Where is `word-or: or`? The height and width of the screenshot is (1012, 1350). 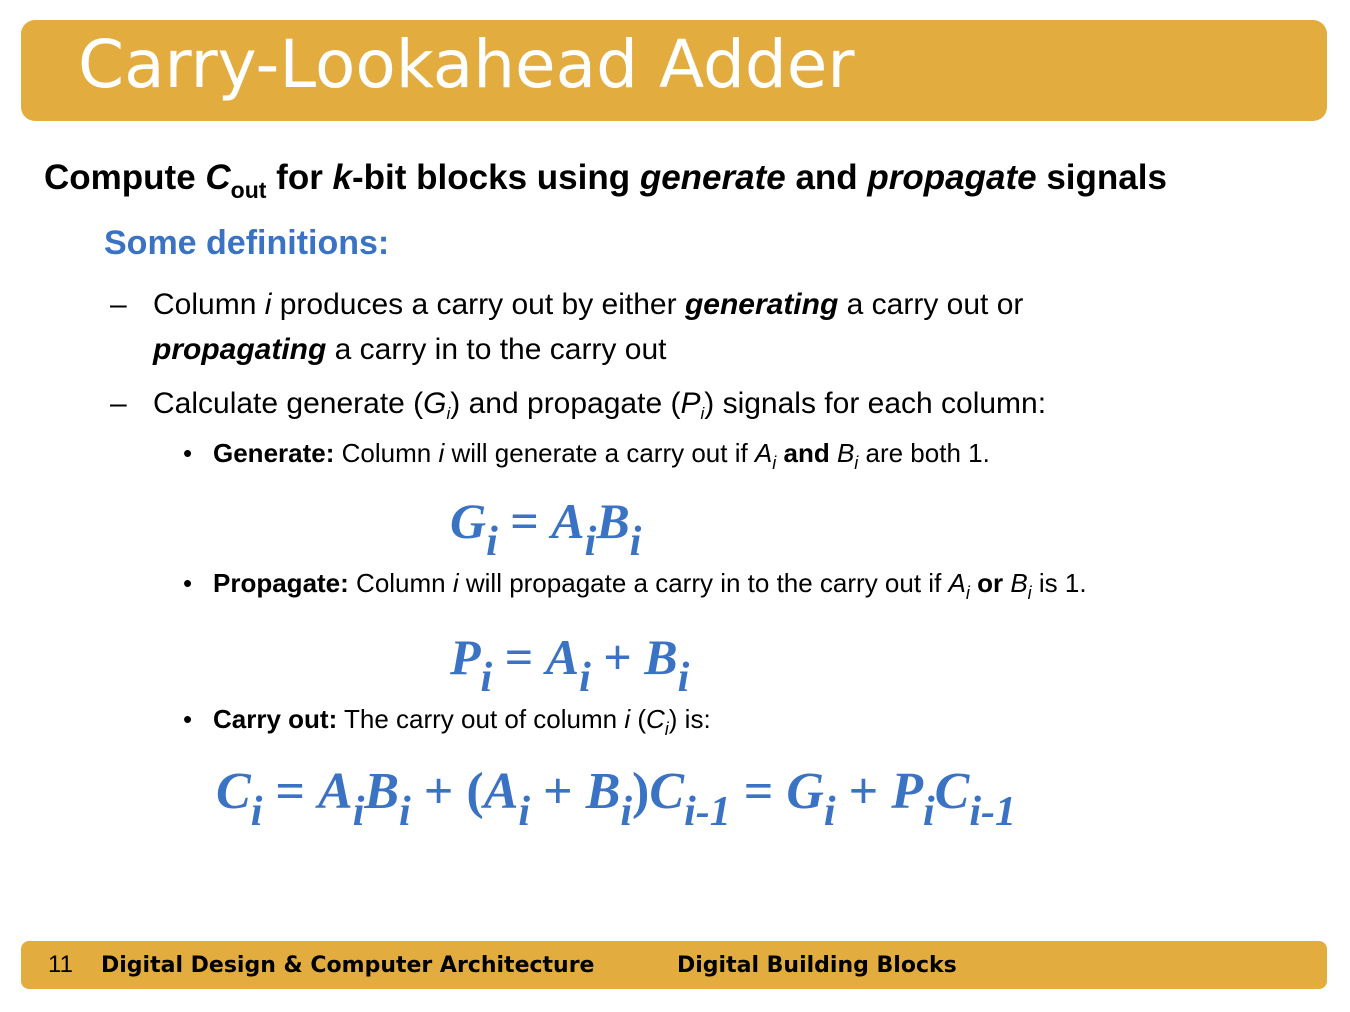 word-or: or is located at coordinates (990, 583).